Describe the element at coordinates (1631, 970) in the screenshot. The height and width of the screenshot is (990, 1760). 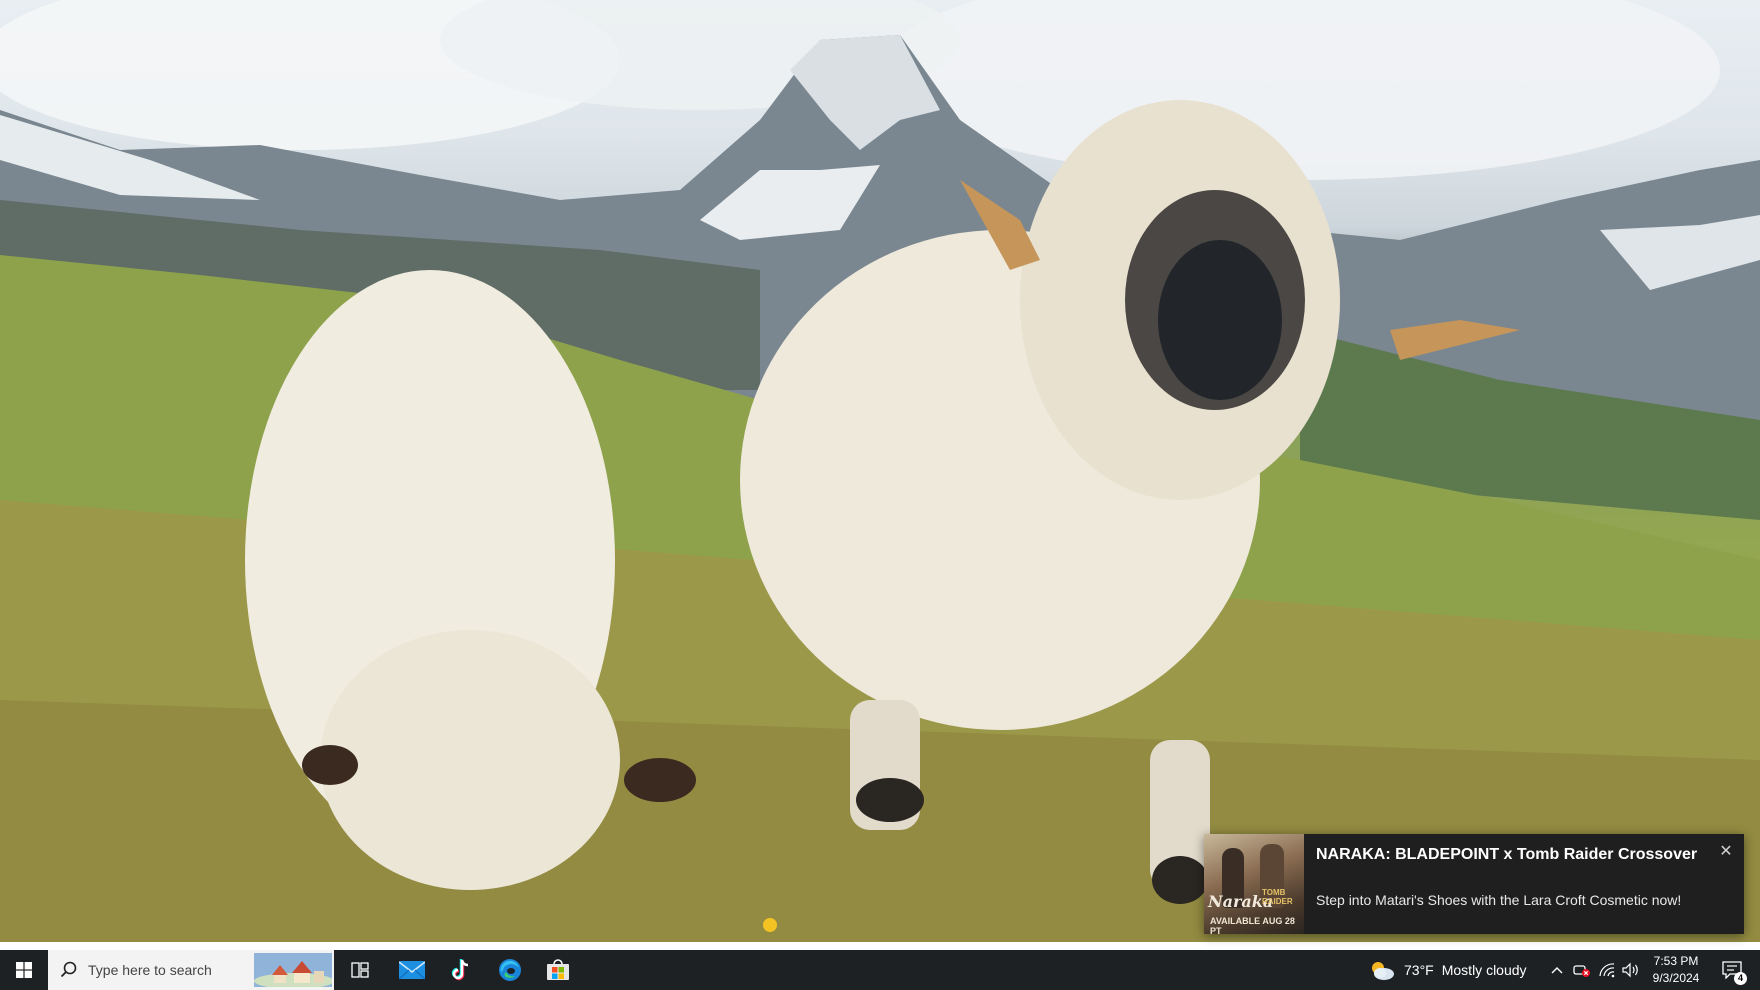
I see `volume-icon` at that location.